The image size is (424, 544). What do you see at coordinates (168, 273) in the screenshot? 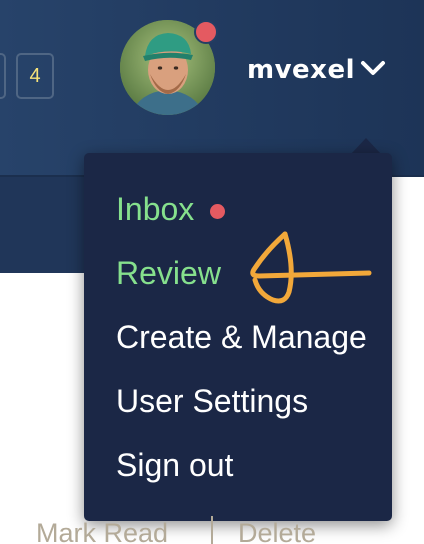
I see `menu-item-review: Review` at bounding box center [168, 273].